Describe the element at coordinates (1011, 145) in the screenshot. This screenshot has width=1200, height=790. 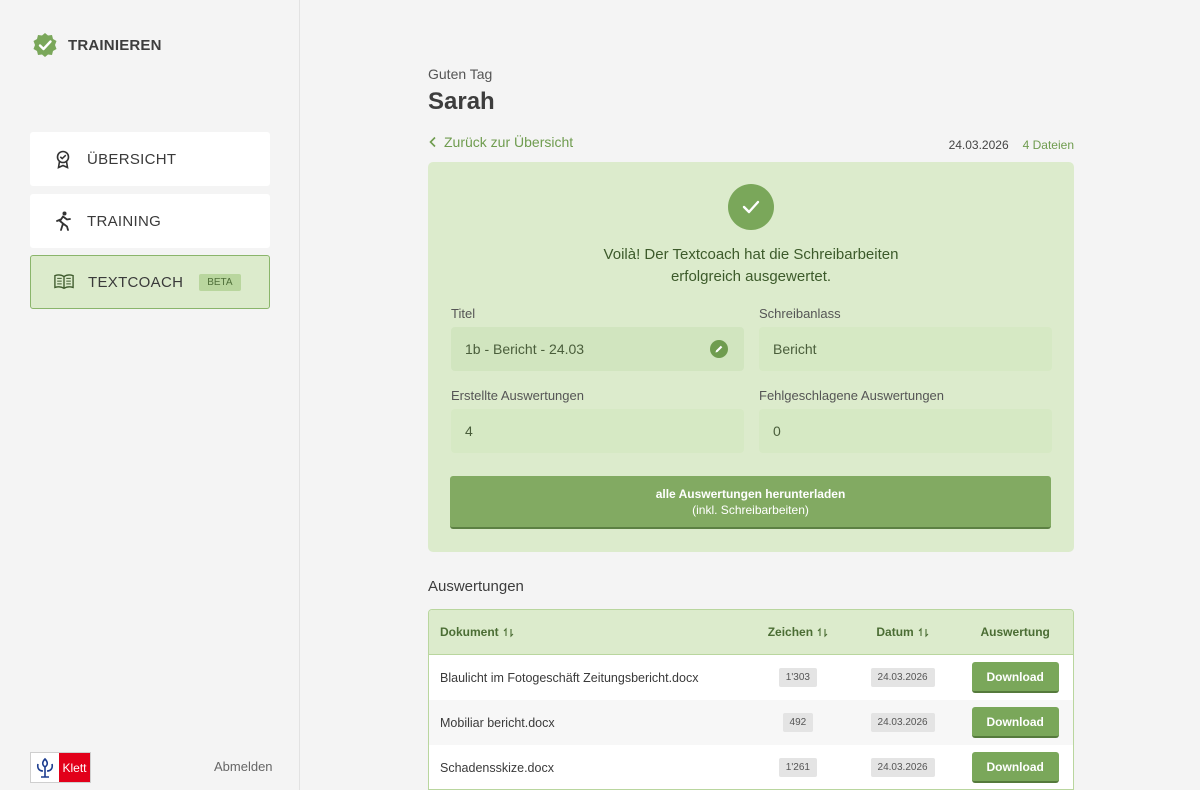
I see `upload-meta: 24.03.2026 4 Dateien` at that location.